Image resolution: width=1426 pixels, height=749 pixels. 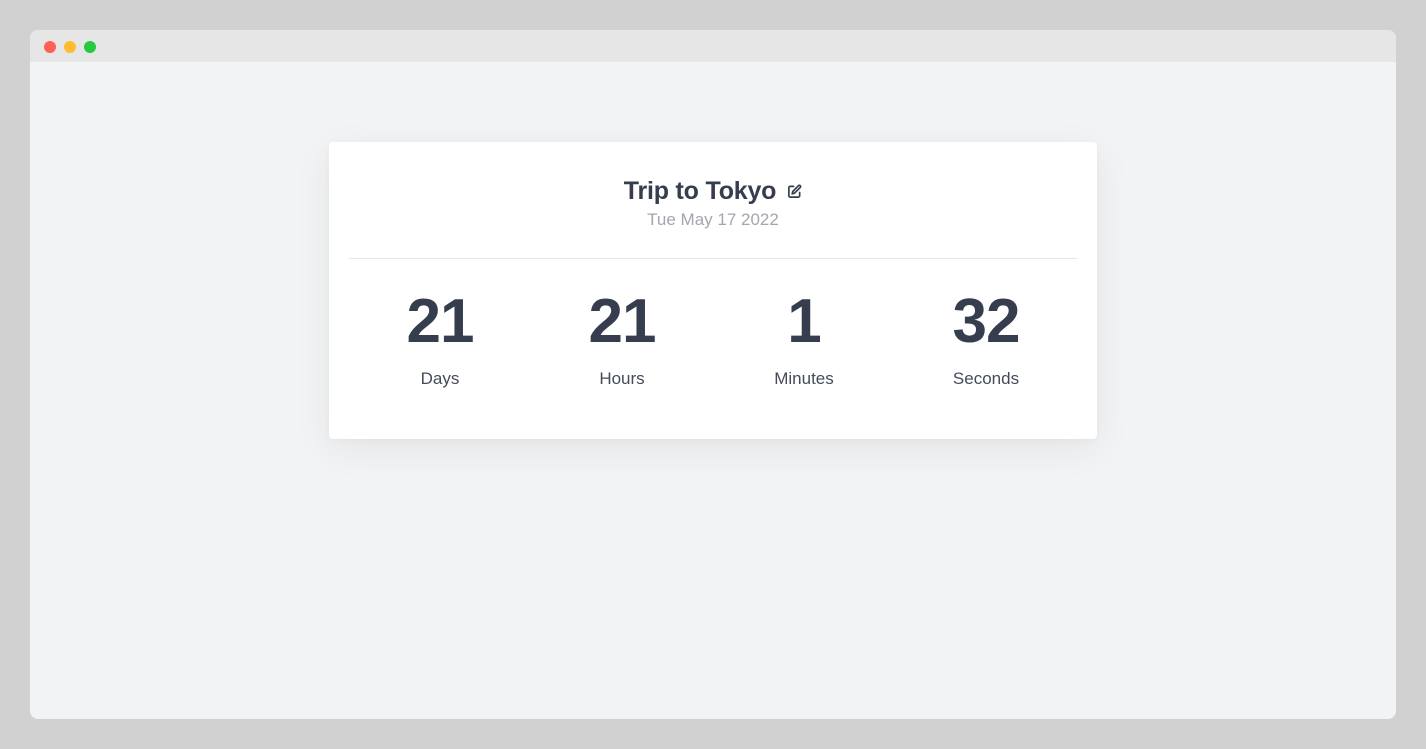 What do you see at coordinates (713, 46) in the screenshot?
I see `window-titlebar` at bounding box center [713, 46].